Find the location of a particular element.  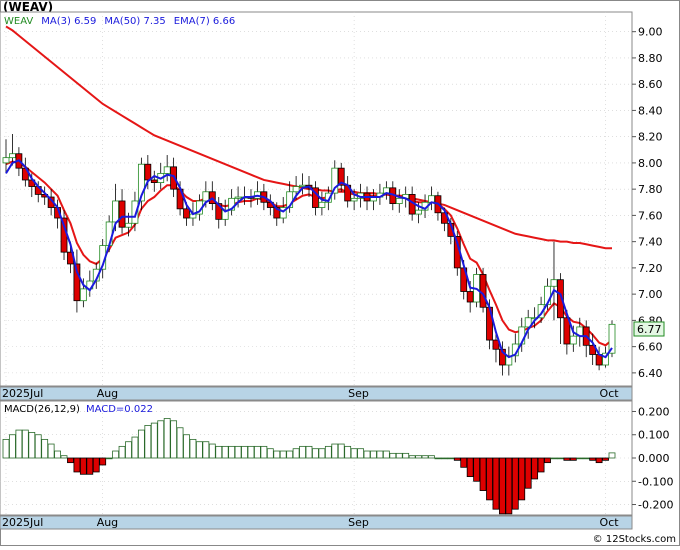

price-tick-label: 8.40 is located at coordinates (650, 110).